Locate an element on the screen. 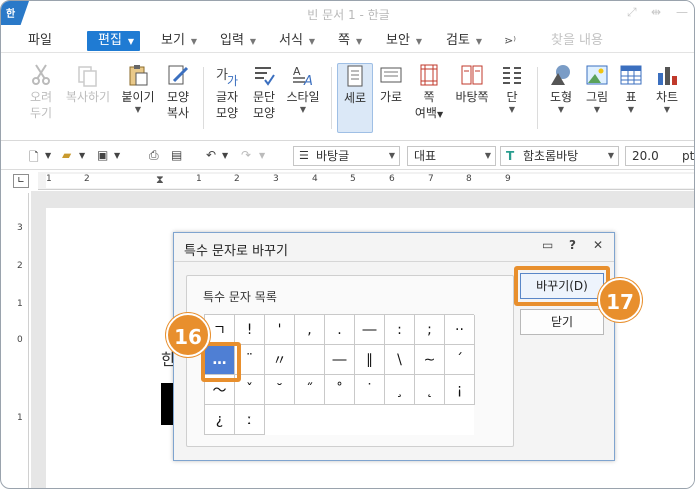 Image resolution: width=695 pixels, height=489 pixels. highlight-select-symbol is located at coordinates (221, 362).